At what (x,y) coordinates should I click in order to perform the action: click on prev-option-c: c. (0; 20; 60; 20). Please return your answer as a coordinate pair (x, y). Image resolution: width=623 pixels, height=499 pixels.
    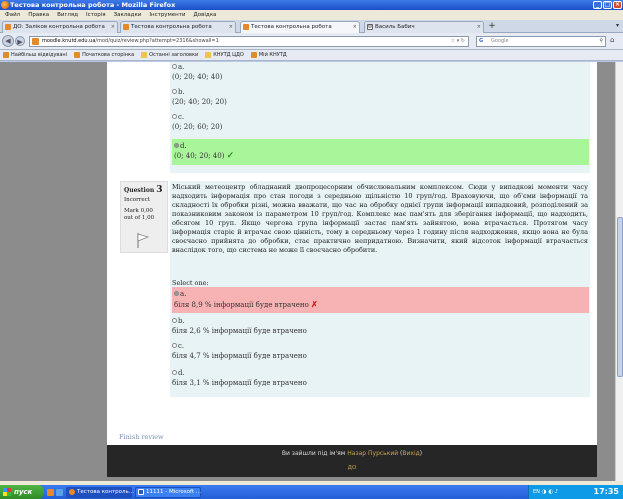
    Looking at the image, I should click on (380, 122).